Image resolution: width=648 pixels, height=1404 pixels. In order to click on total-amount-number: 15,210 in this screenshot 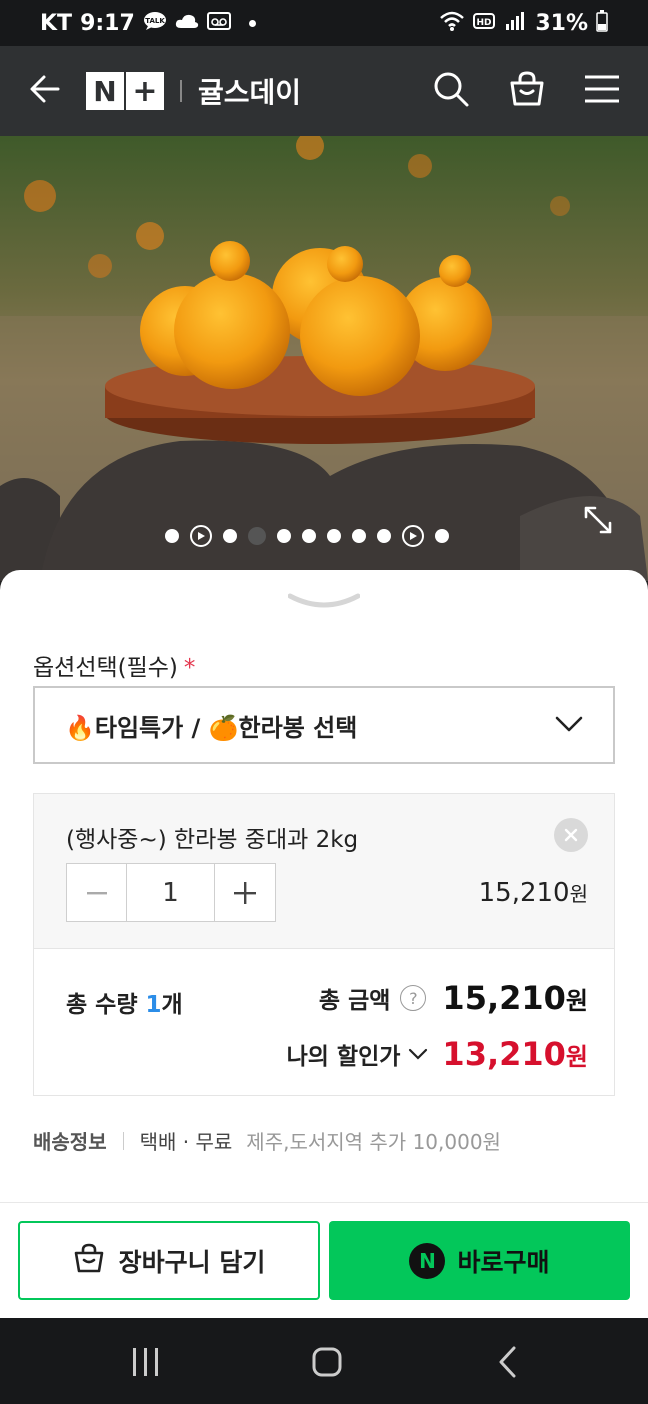, I will do `click(504, 998)`.